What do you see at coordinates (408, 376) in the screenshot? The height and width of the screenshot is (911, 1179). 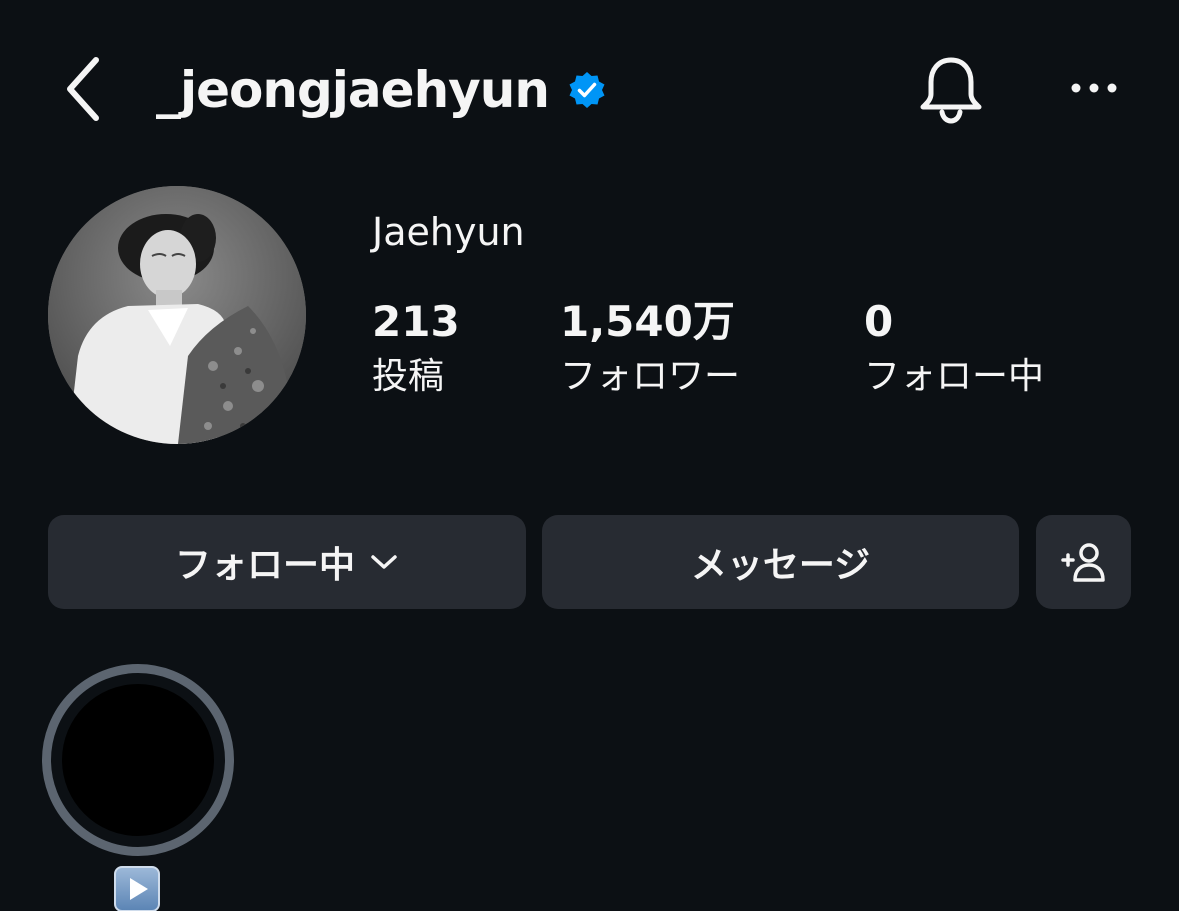 I see `stat-label: 投稿` at bounding box center [408, 376].